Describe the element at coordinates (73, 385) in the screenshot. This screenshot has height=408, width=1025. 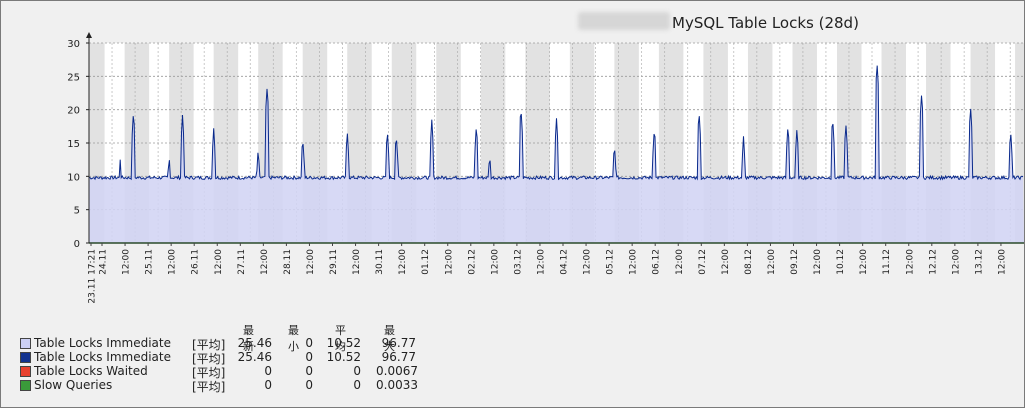
I see `legend-series-name: Slow Queries` at that location.